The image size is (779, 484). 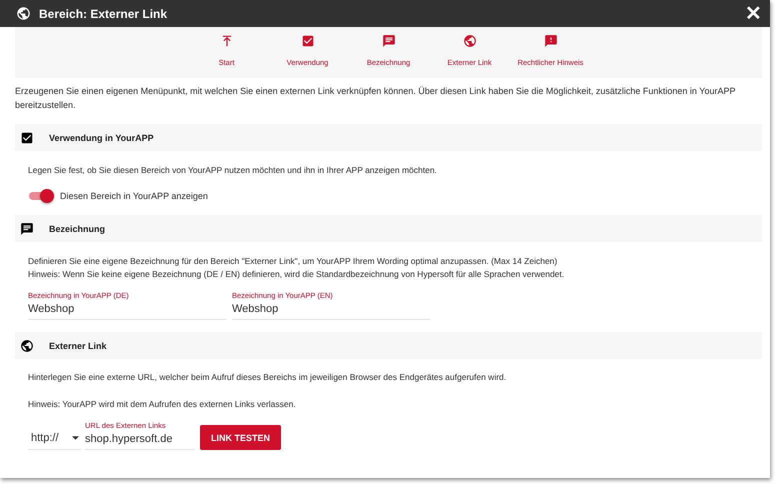 I want to click on description-text: Definieren Sie eine eigene Bezeichnung für den Bereich "Externer Link", um YourAPP Ihrem Wording optimal anzupassen. (Max 14 Zeichen), so click(x=293, y=261).